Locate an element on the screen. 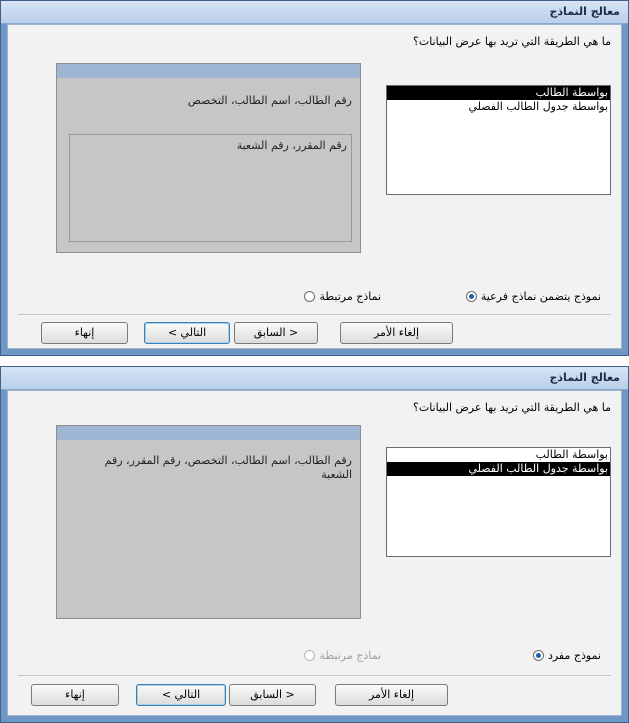 The image size is (629, 723). radio-single-form-label: نموذج مفرد is located at coordinates (574, 655).